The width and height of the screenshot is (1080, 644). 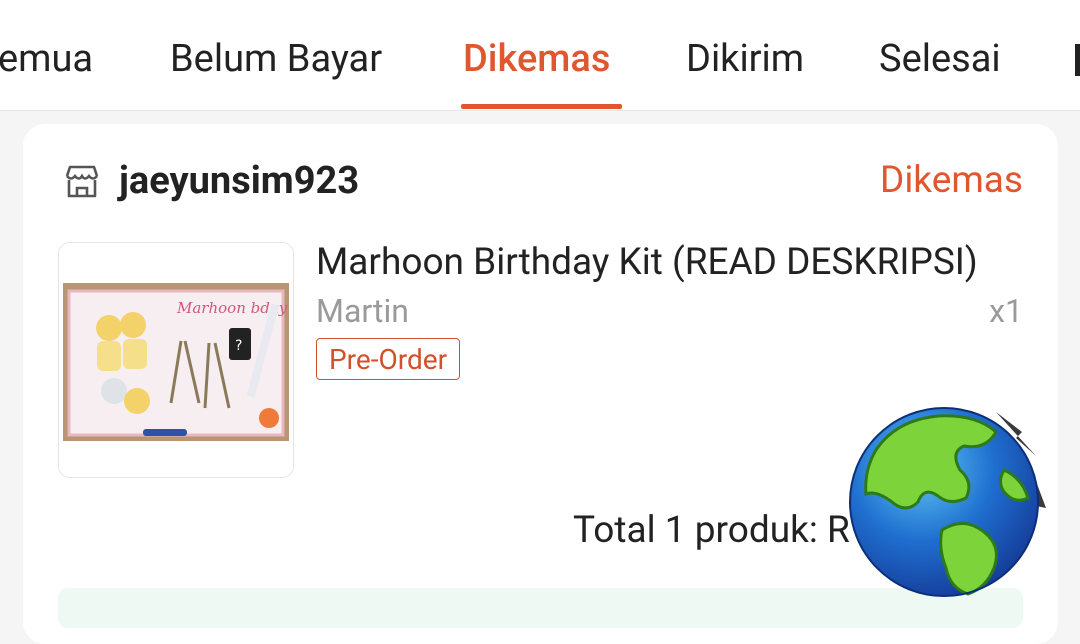 What do you see at coordinates (276, 59) in the screenshot?
I see `tab-belum-bayar: Belum Bayar` at bounding box center [276, 59].